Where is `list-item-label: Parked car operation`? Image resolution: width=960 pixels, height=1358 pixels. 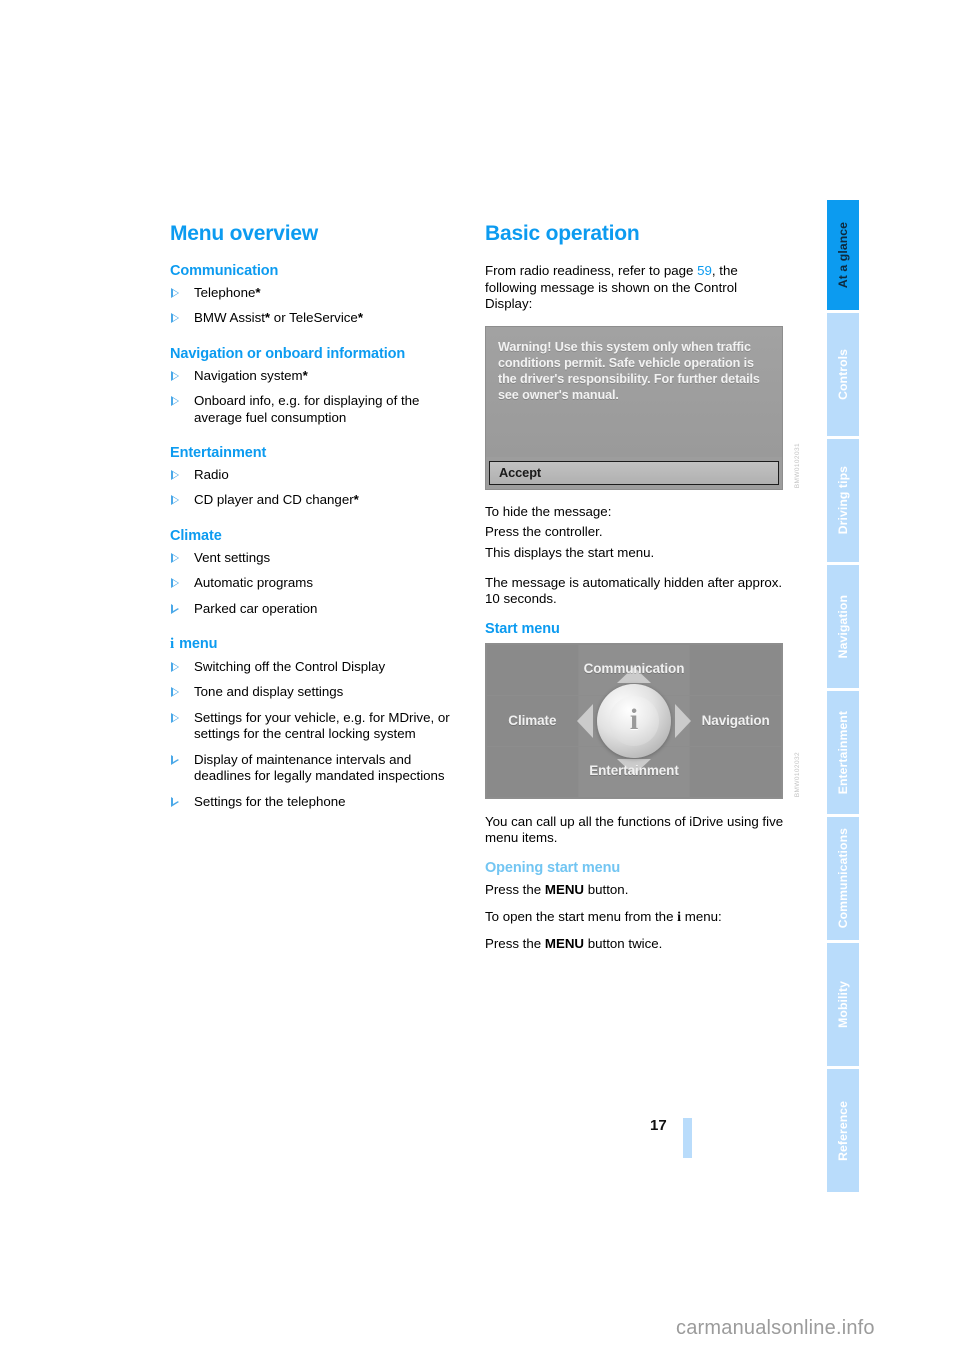
list-item-label: Parked car operation is located at coordinates (256, 608).